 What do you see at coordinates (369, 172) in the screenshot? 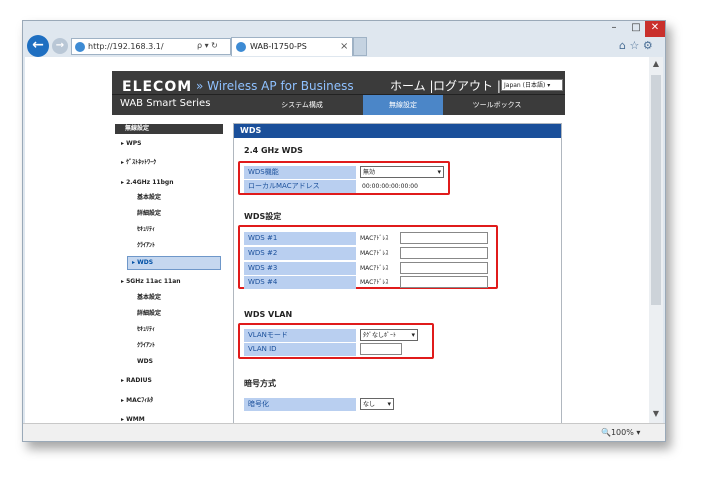
I see `wds-function-value: 無効` at bounding box center [369, 172].